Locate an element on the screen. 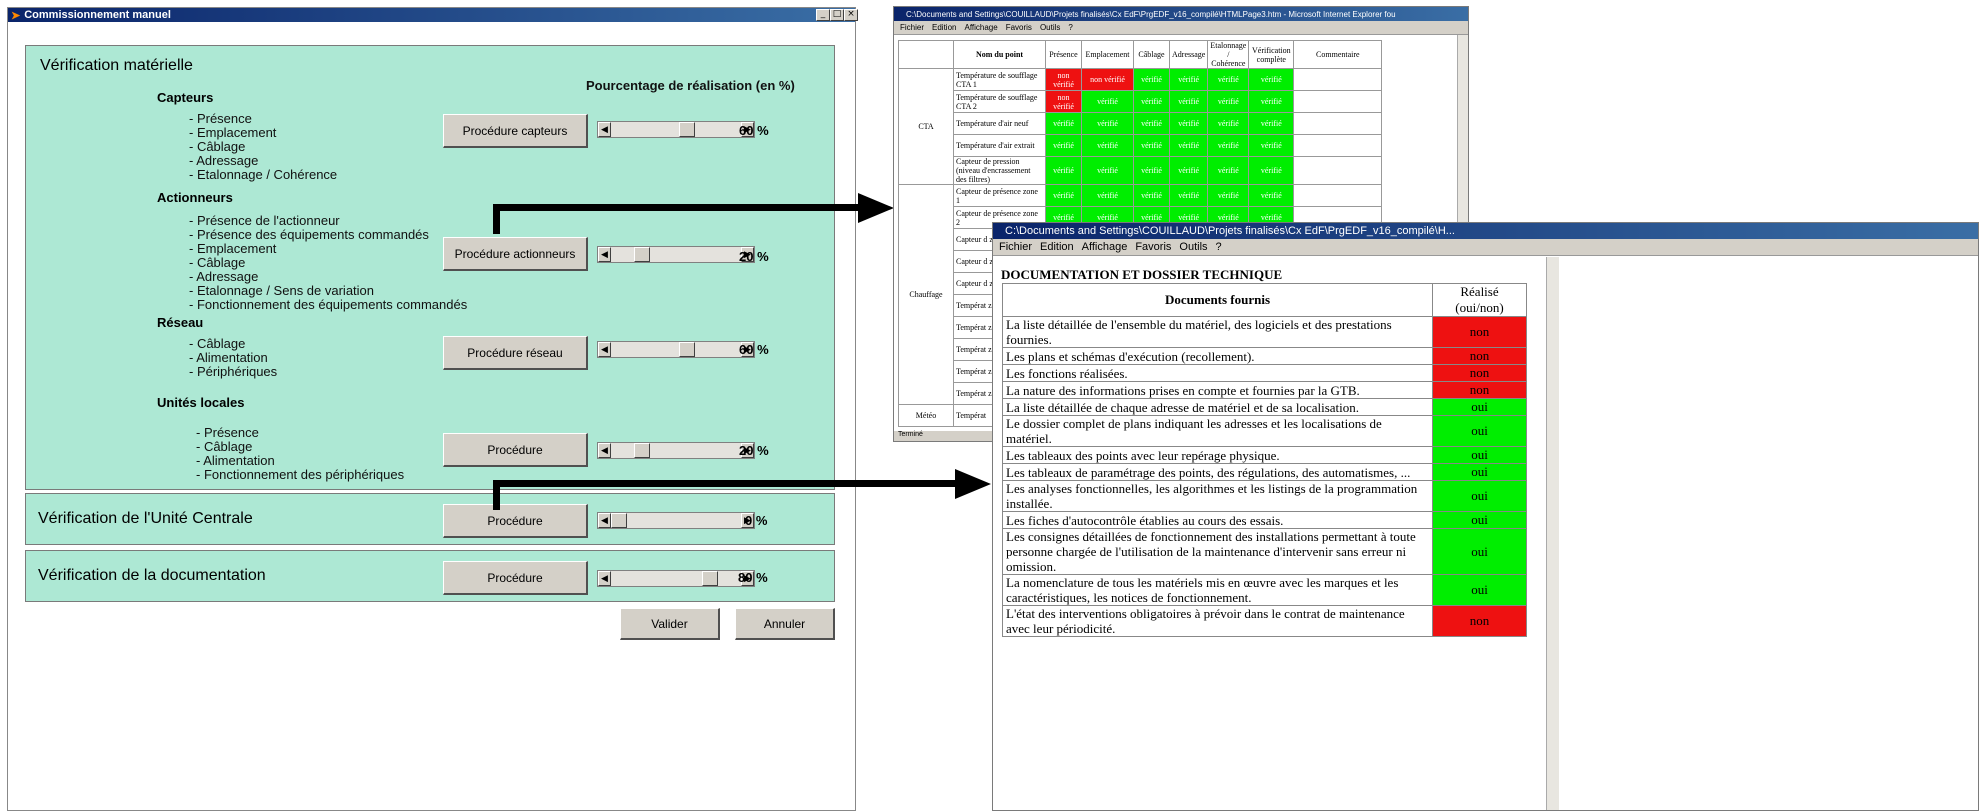  cancel-button: Annuler is located at coordinates (785, 624).